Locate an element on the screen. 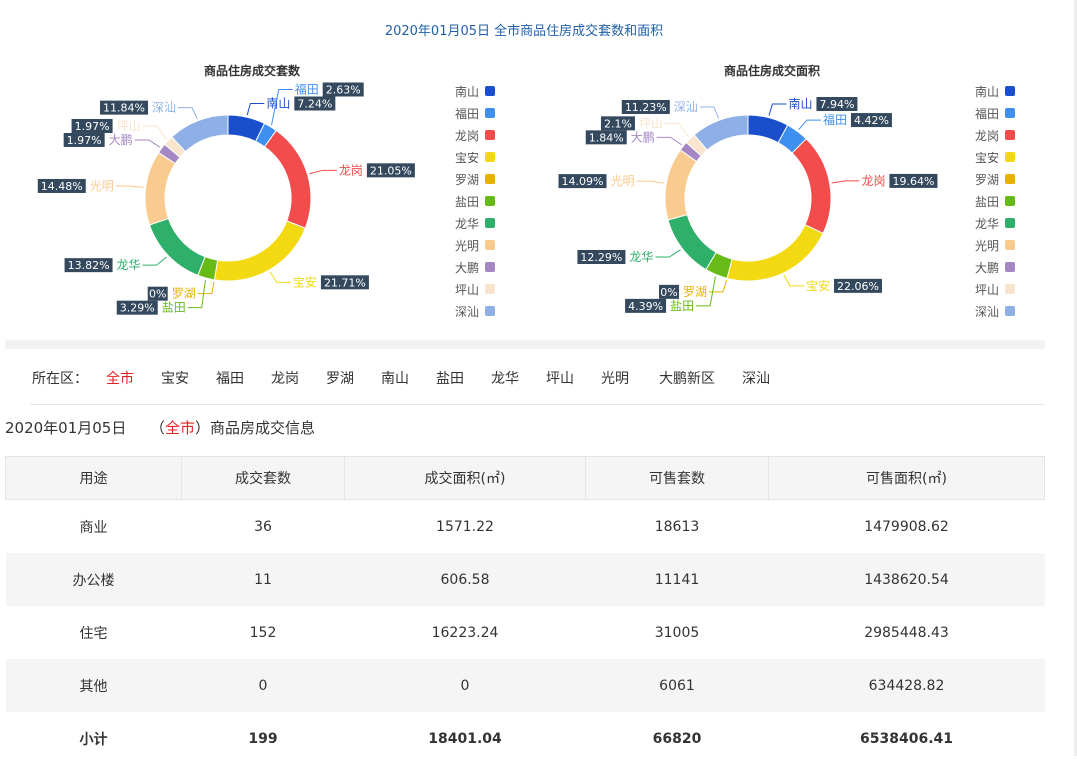  table-cell: 商业 is located at coordinates (93, 527).